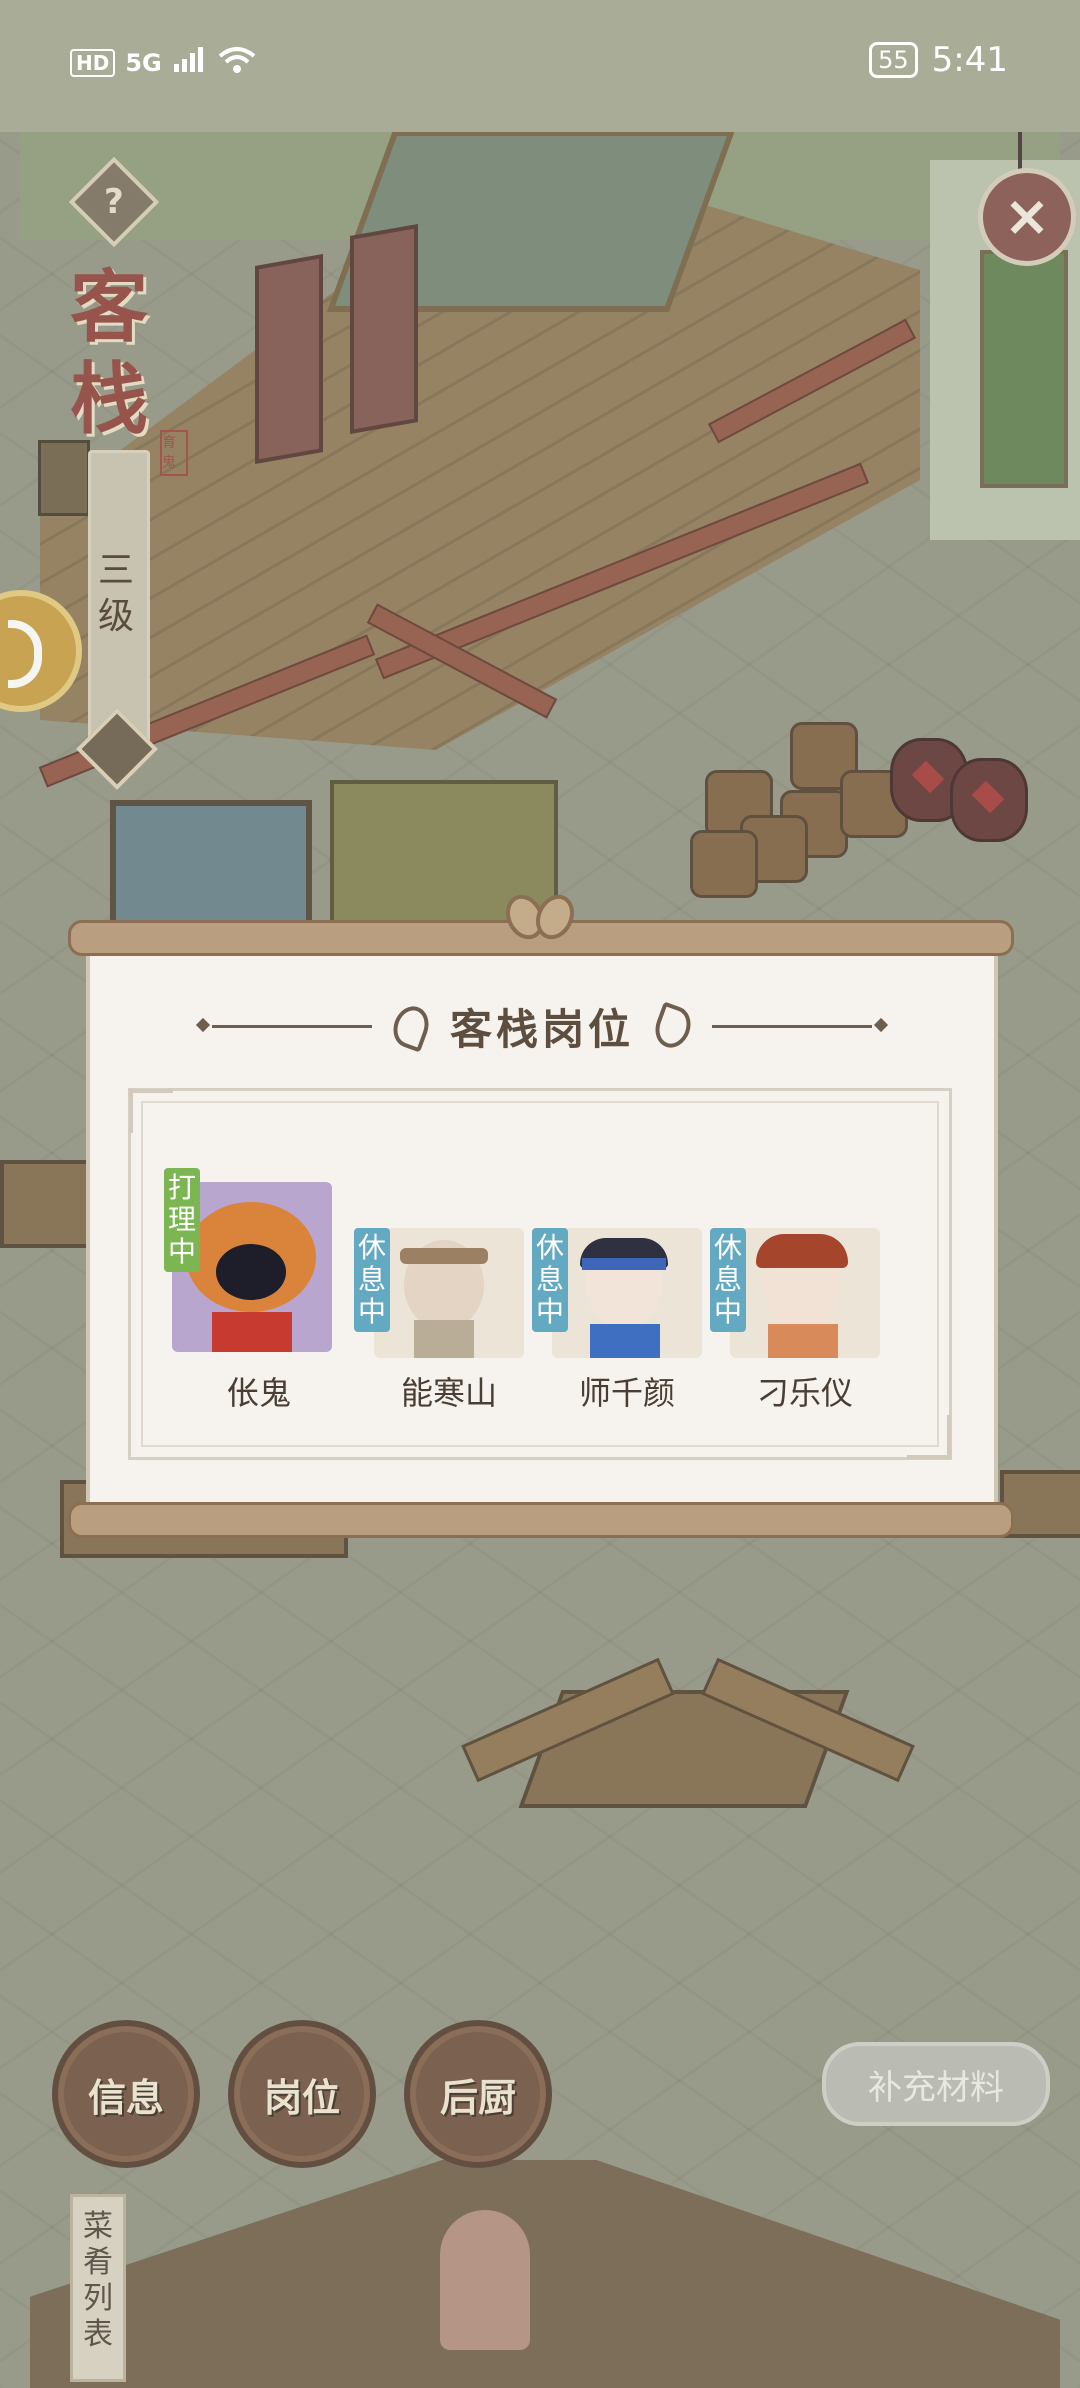 This screenshot has height=2388, width=1080. Describe the element at coordinates (251, 1272) in the screenshot. I see `tiger-mouth` at that location.